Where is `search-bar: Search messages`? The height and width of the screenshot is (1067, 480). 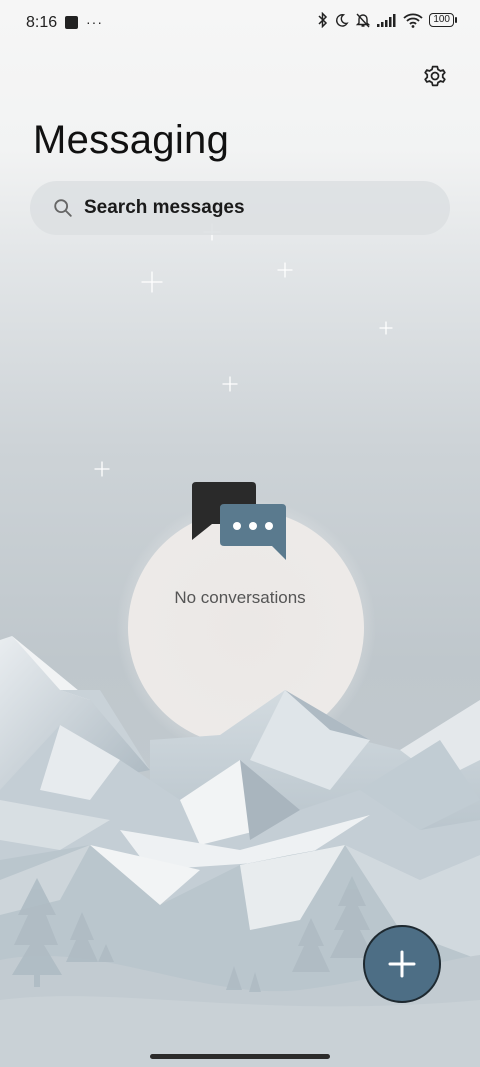 search-bar: Search messages is located at coordinates (240, 208).